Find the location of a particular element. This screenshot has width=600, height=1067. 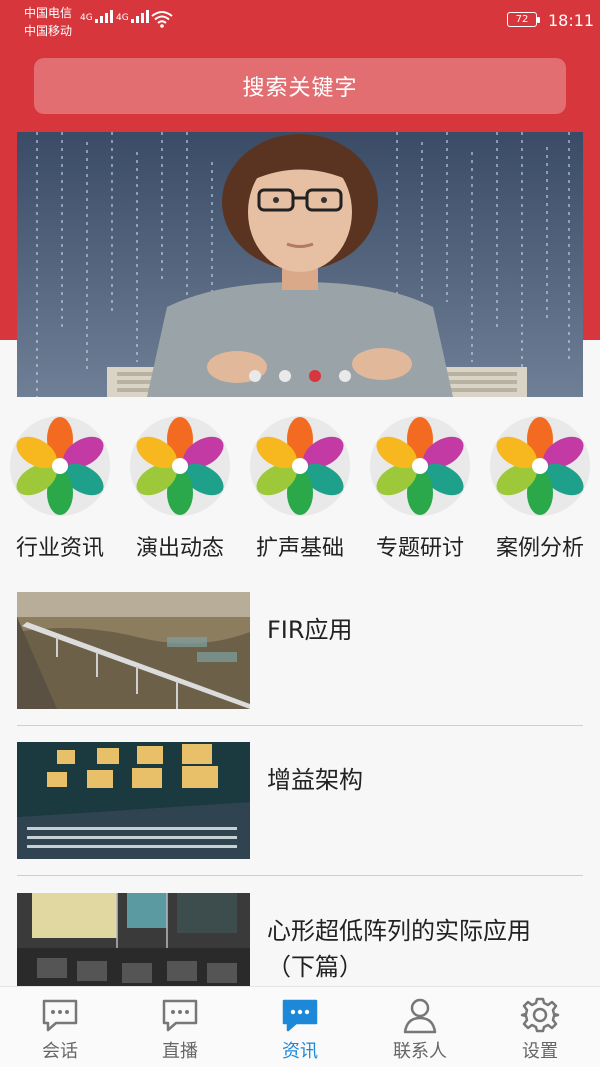

person-icon is located at coordinates (420, 1016).